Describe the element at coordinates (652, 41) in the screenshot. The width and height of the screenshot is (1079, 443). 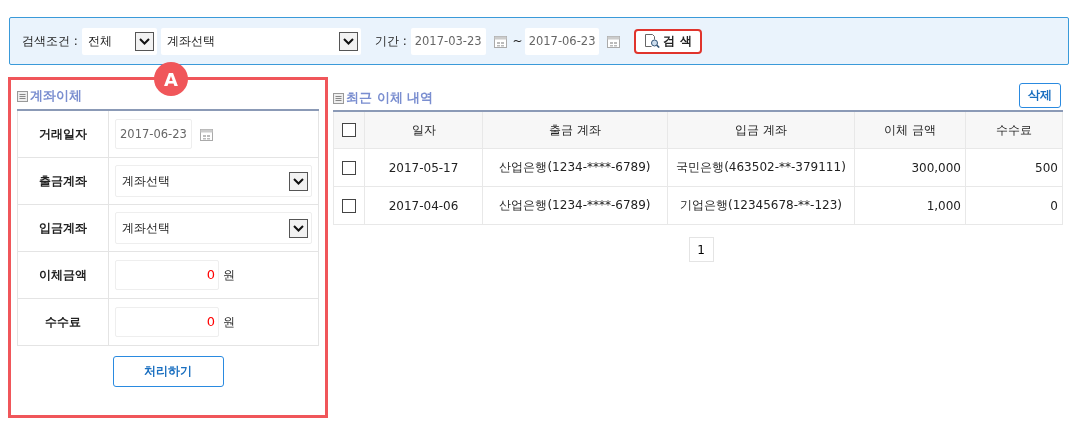
I see `search-icon` at that location.